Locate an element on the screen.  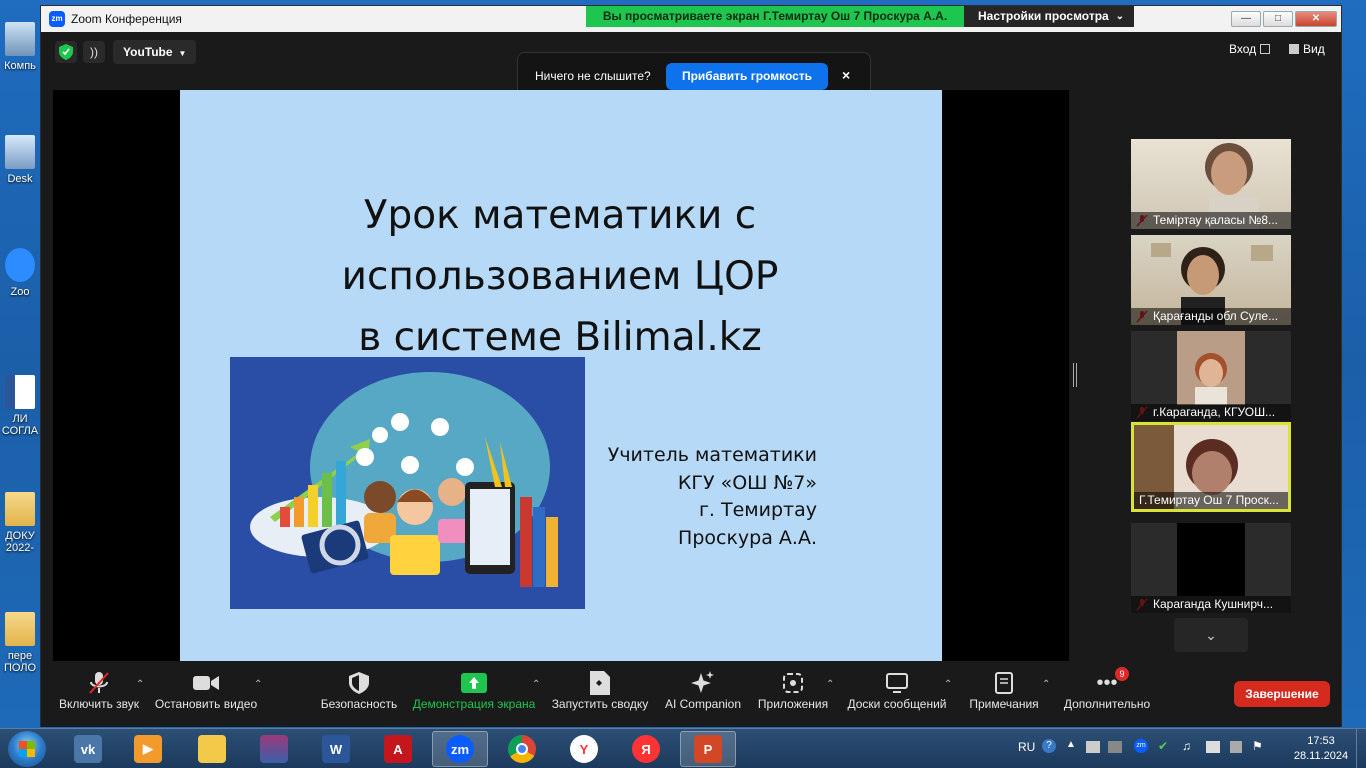
desktop-icon-folder-pere: пере ПОЛО is located at coordinates (20, 643).